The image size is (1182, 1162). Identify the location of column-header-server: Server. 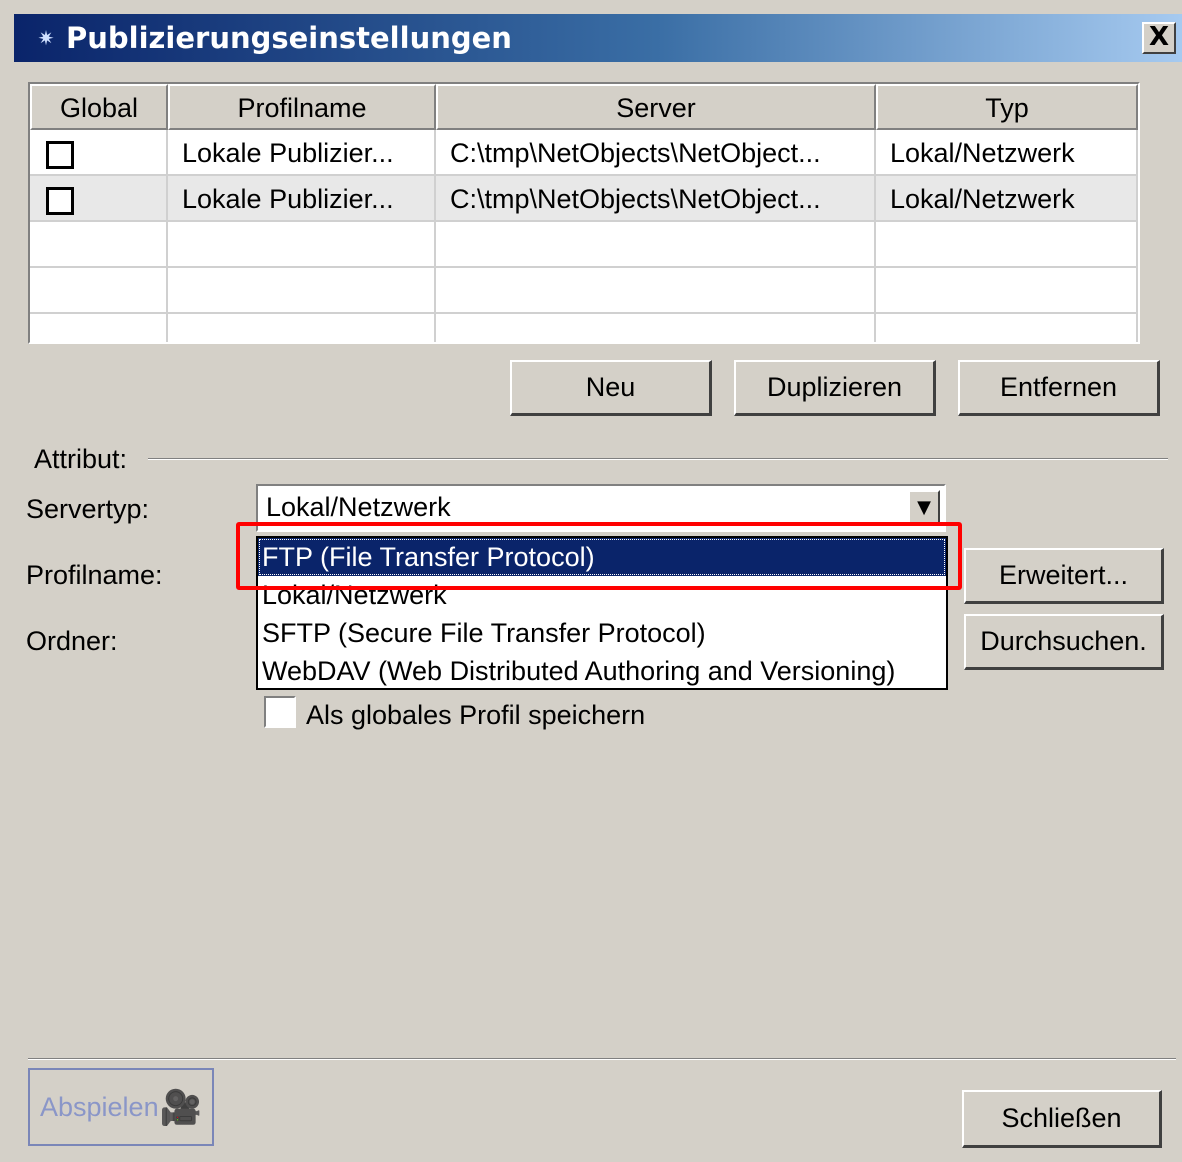
(656, 107).